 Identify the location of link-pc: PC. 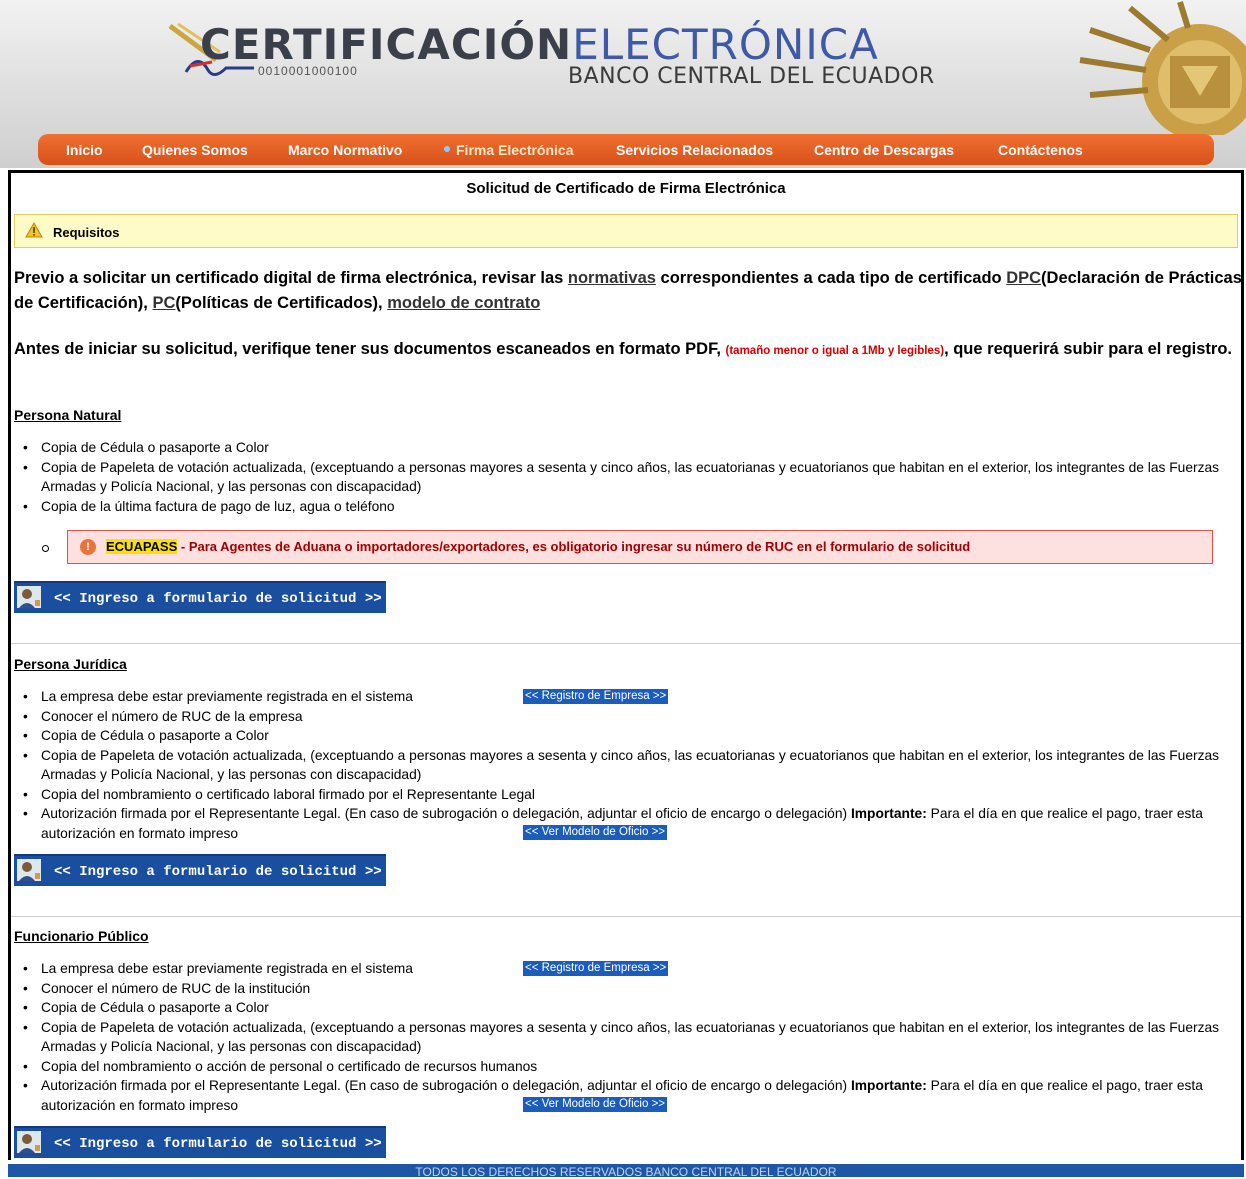
(163, 303).